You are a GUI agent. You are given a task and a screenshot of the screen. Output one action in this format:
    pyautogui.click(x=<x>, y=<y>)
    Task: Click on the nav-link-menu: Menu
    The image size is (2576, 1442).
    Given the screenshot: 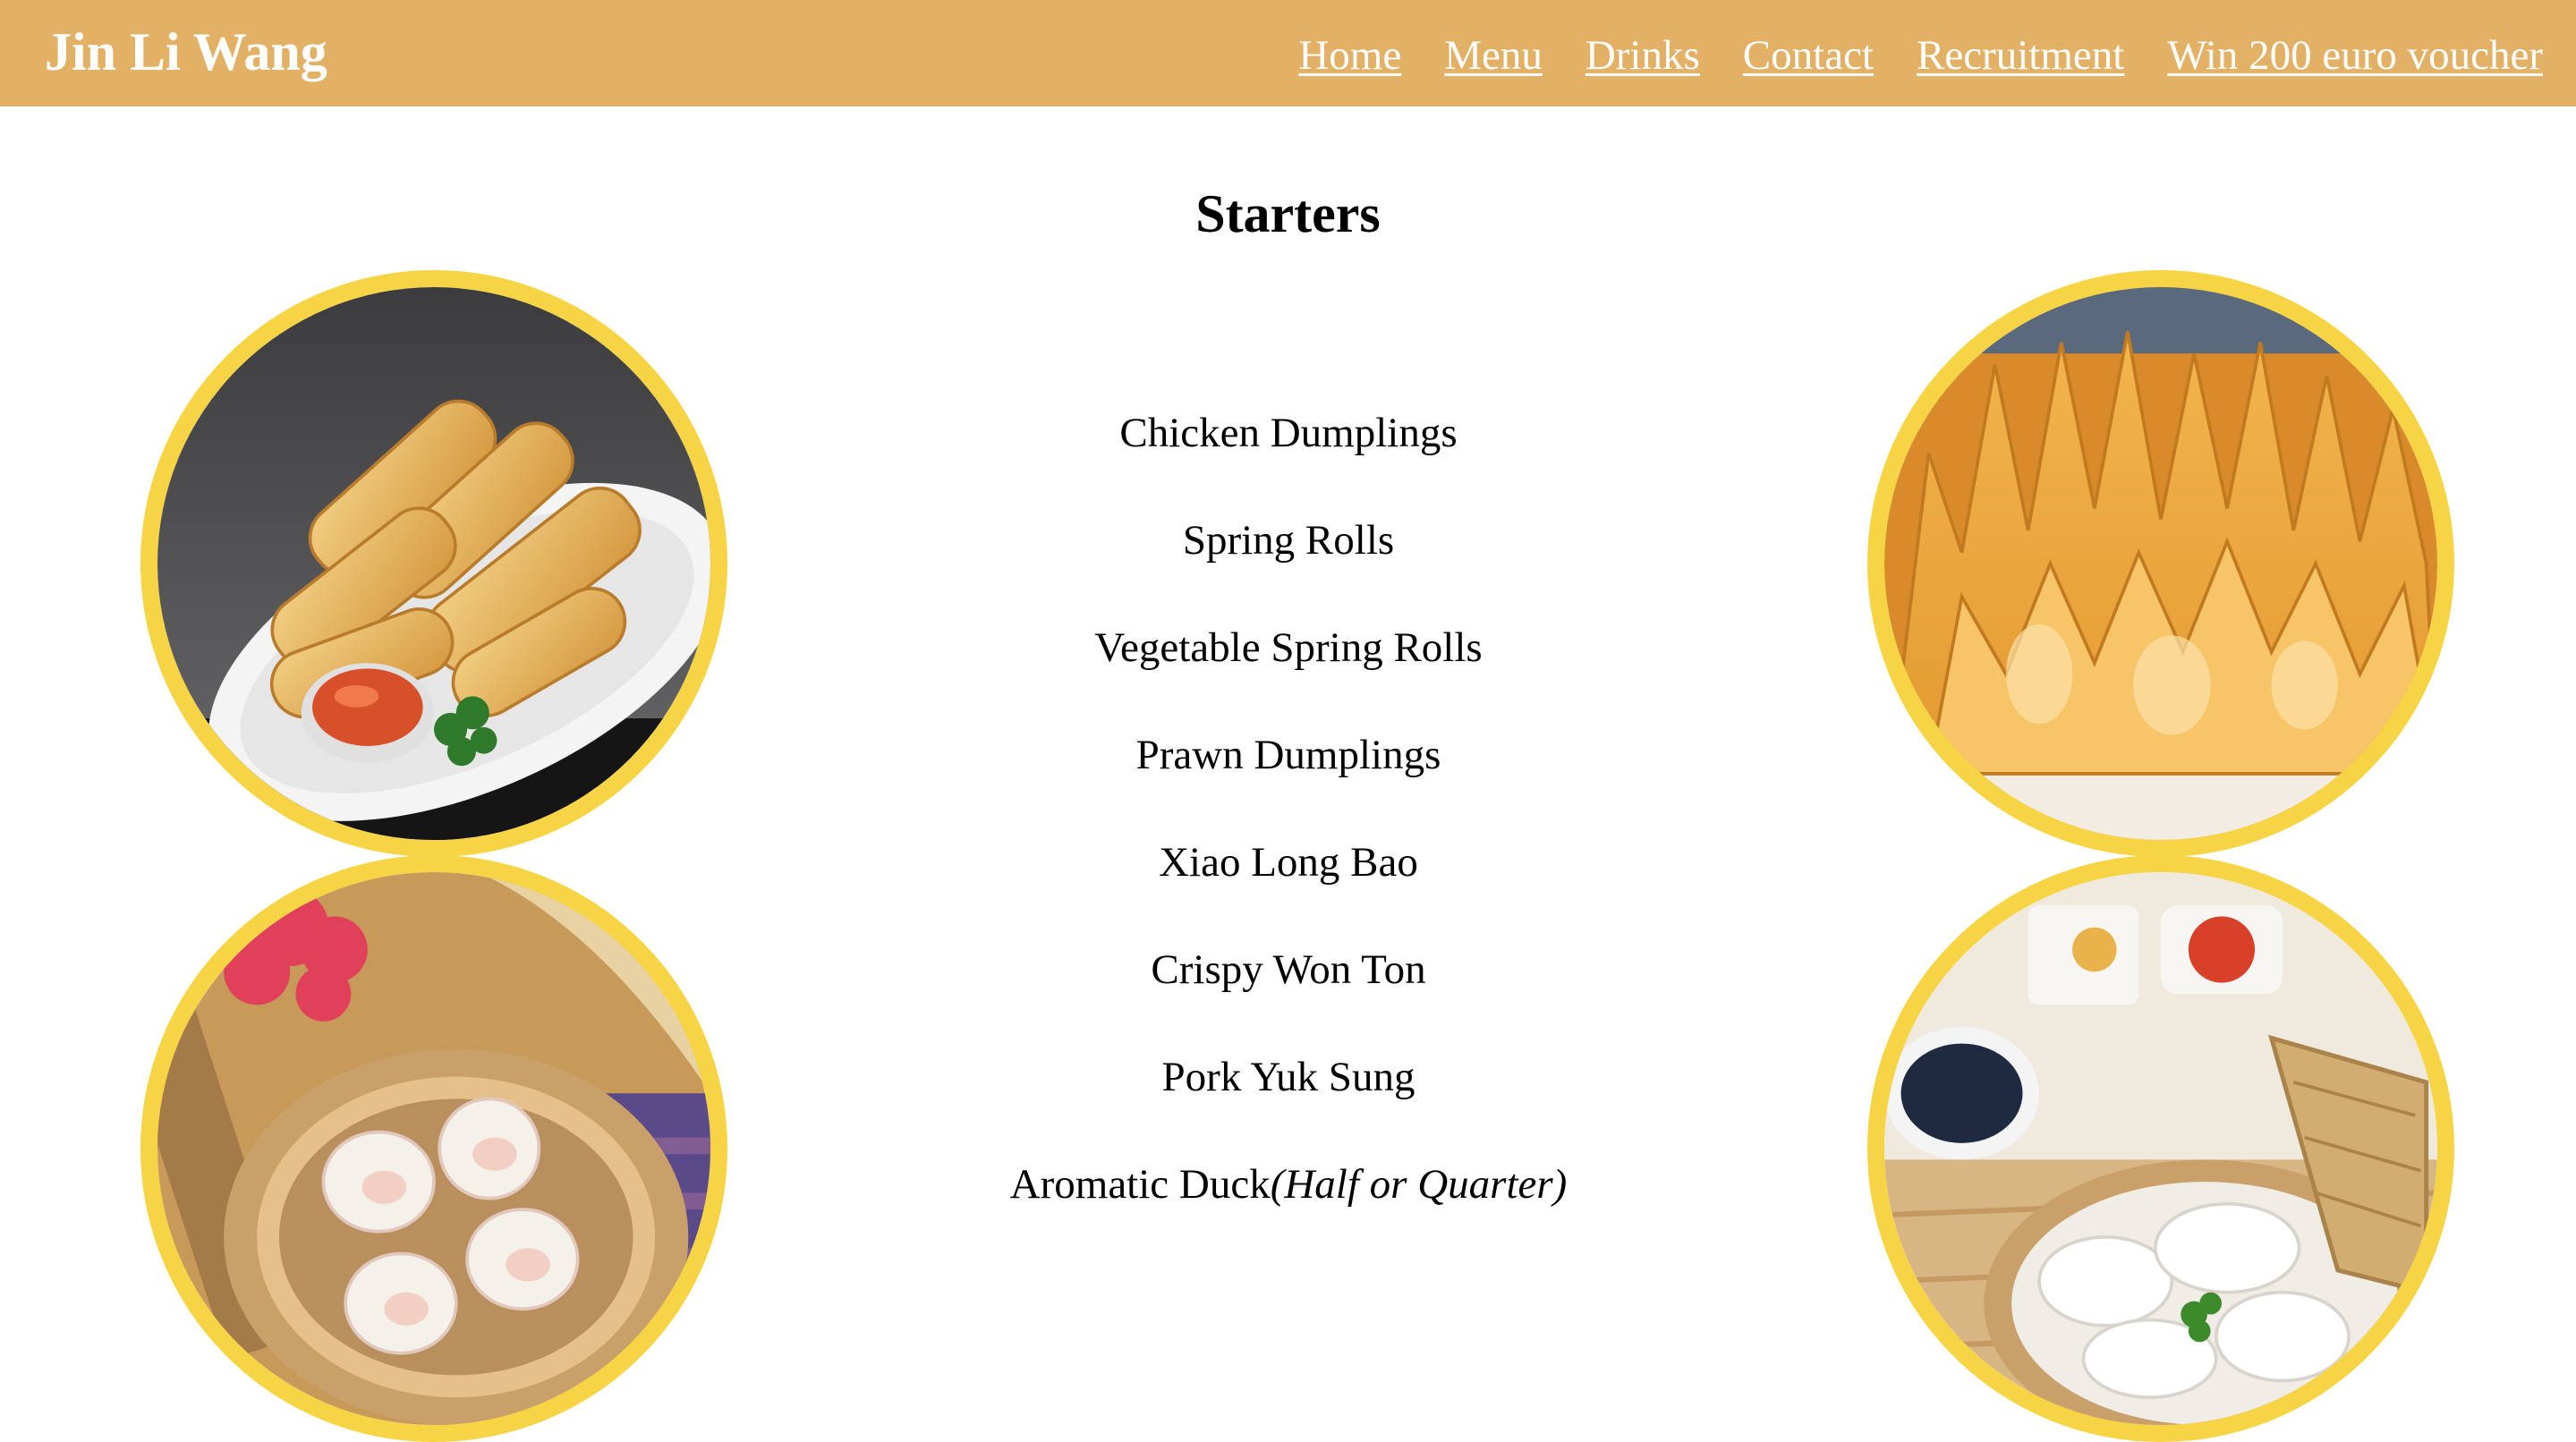 What is the action you would take?
    pyautogui.click(x=1493, y=55)
    